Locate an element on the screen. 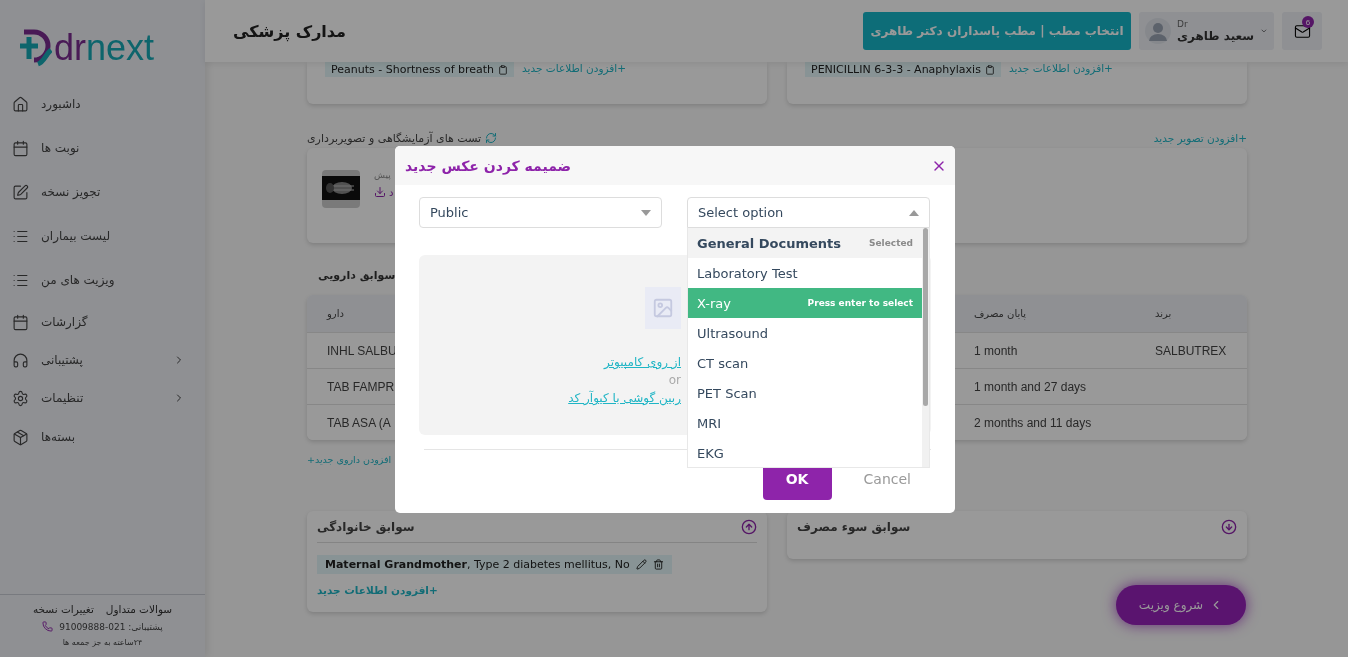  footer-link: تغییرات نسخه is located at coordinates (63, 609).